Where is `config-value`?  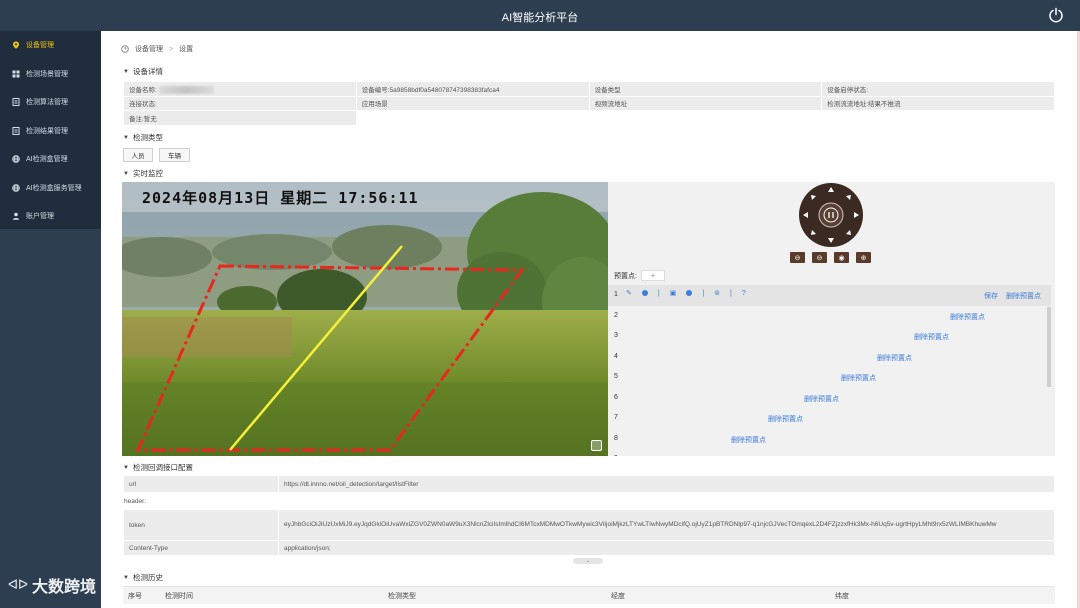 config-value is located at coordinates (666, 501).